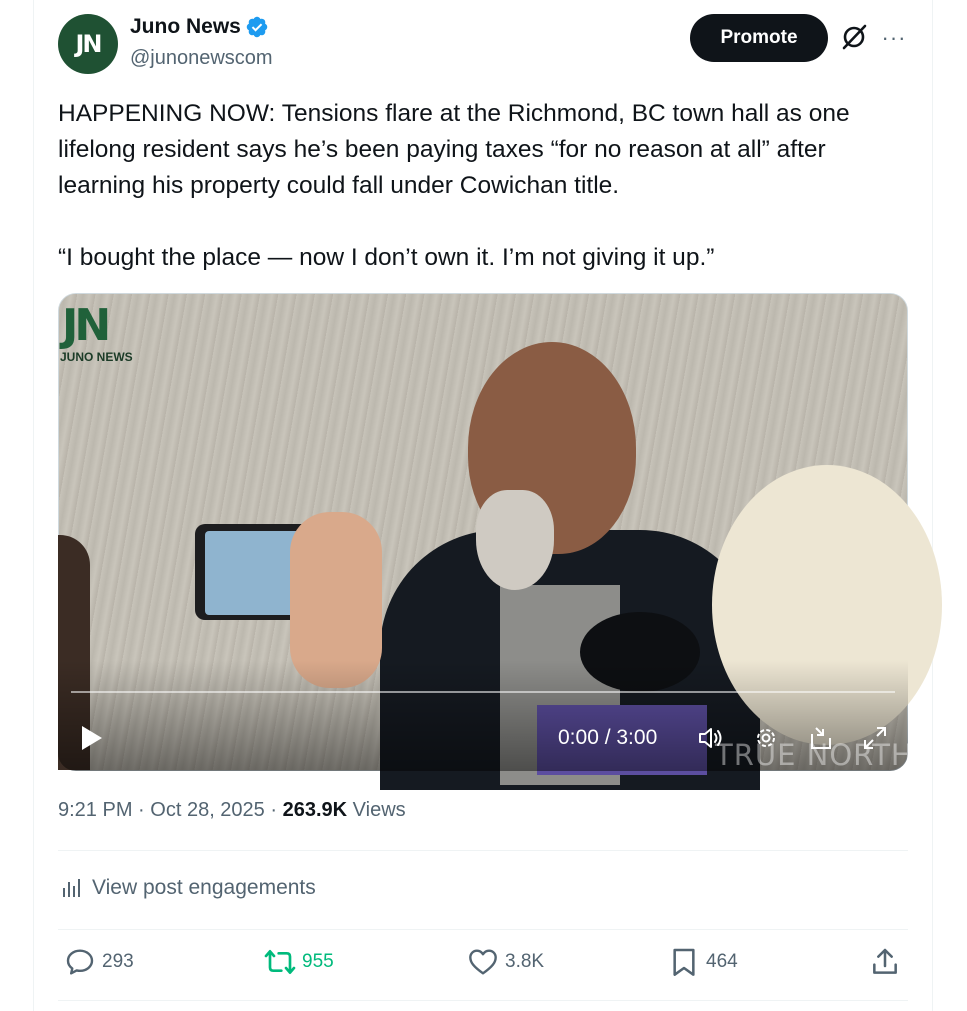  I want to click on author-handle: @junonewscom, so click(201, 58).